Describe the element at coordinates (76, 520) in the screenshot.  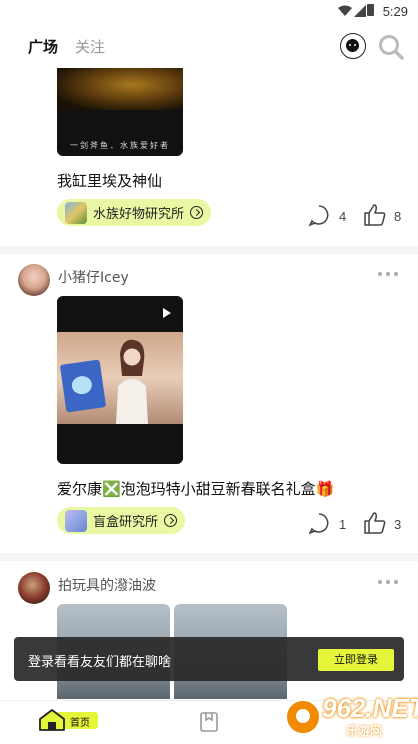
I see `blind-box-icon` at that location.